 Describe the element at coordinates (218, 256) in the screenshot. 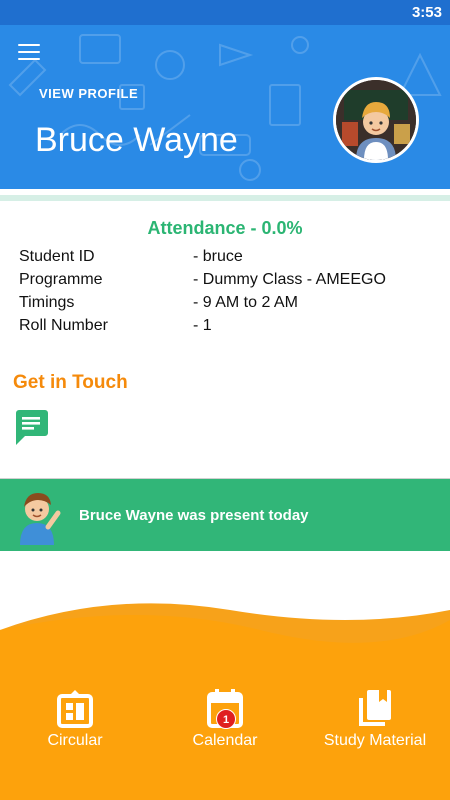

I see `info-value: - bruce` at that location.